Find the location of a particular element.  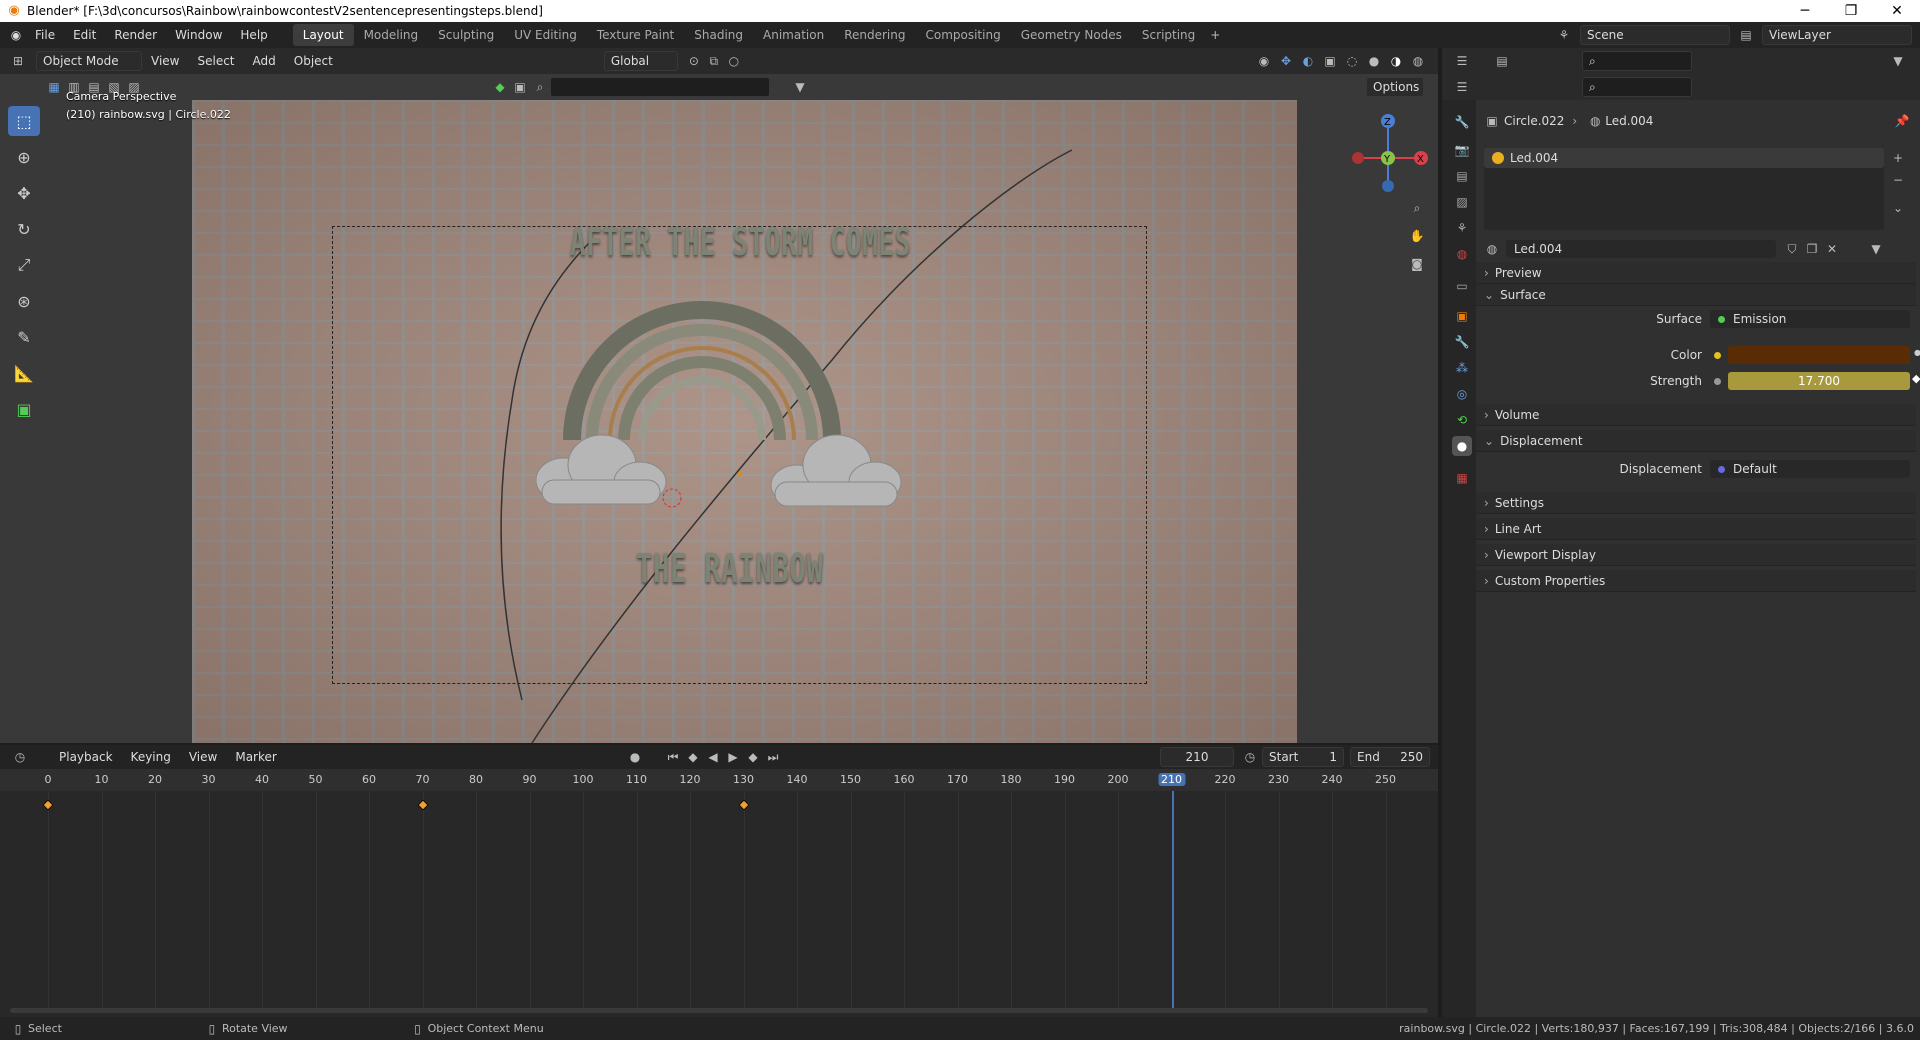

viewport-menu-add: Add is located at coordinates (264, 61).